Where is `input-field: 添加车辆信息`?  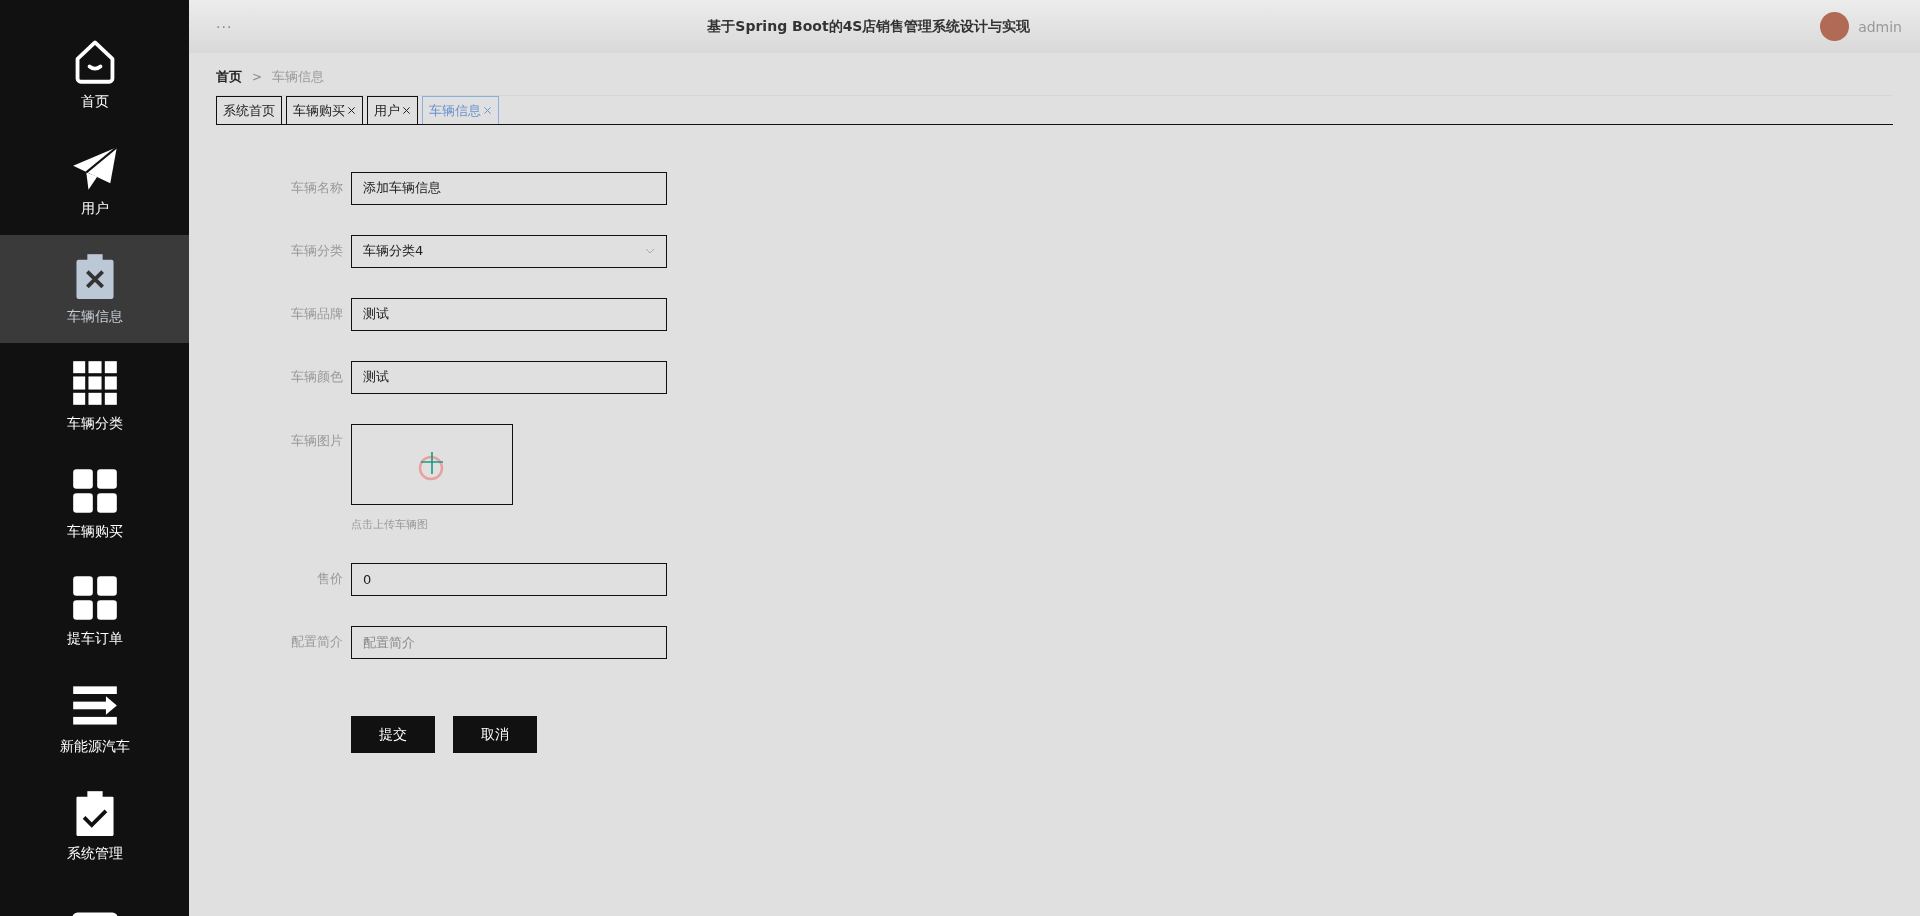 input-field: 添加车辆信息 is located at coordinates (509, 188).